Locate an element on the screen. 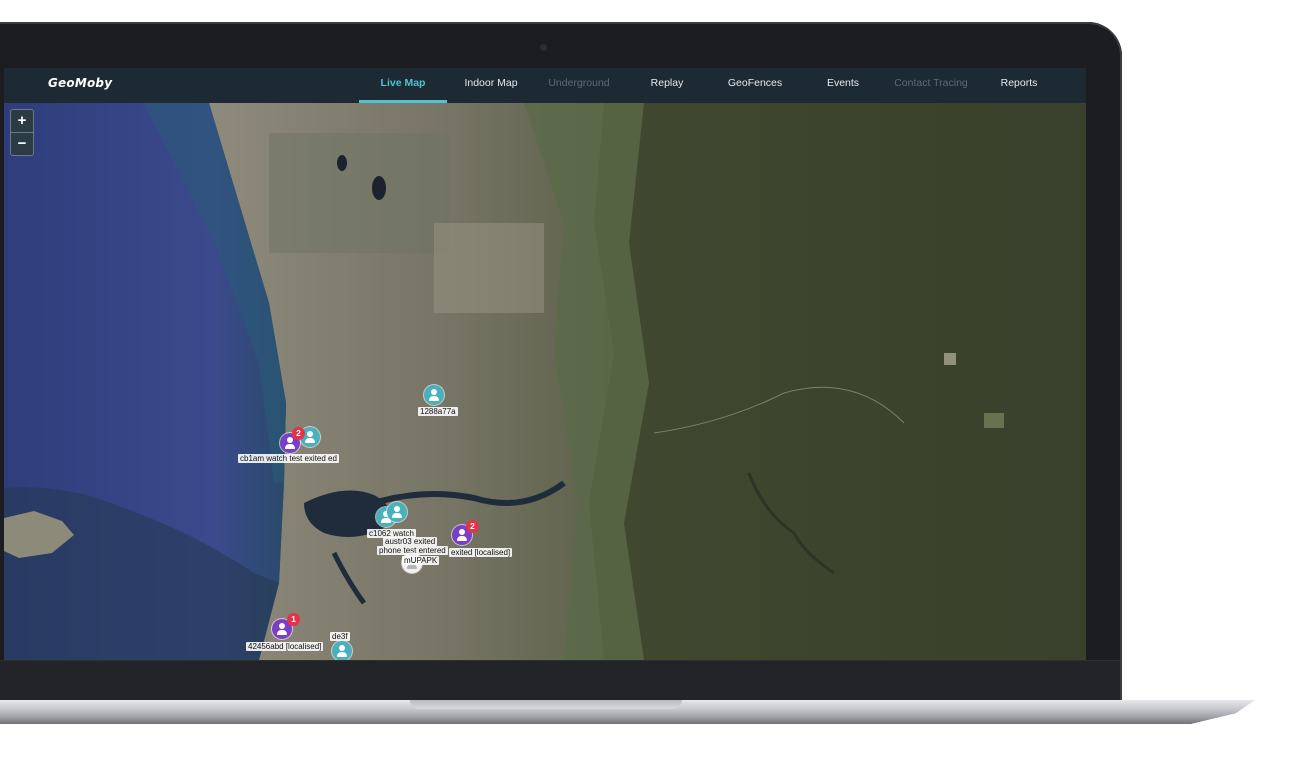 The height and width of the screenshot is (765, 1302). zoom-out-button: − is located at coordinates (22, 144).